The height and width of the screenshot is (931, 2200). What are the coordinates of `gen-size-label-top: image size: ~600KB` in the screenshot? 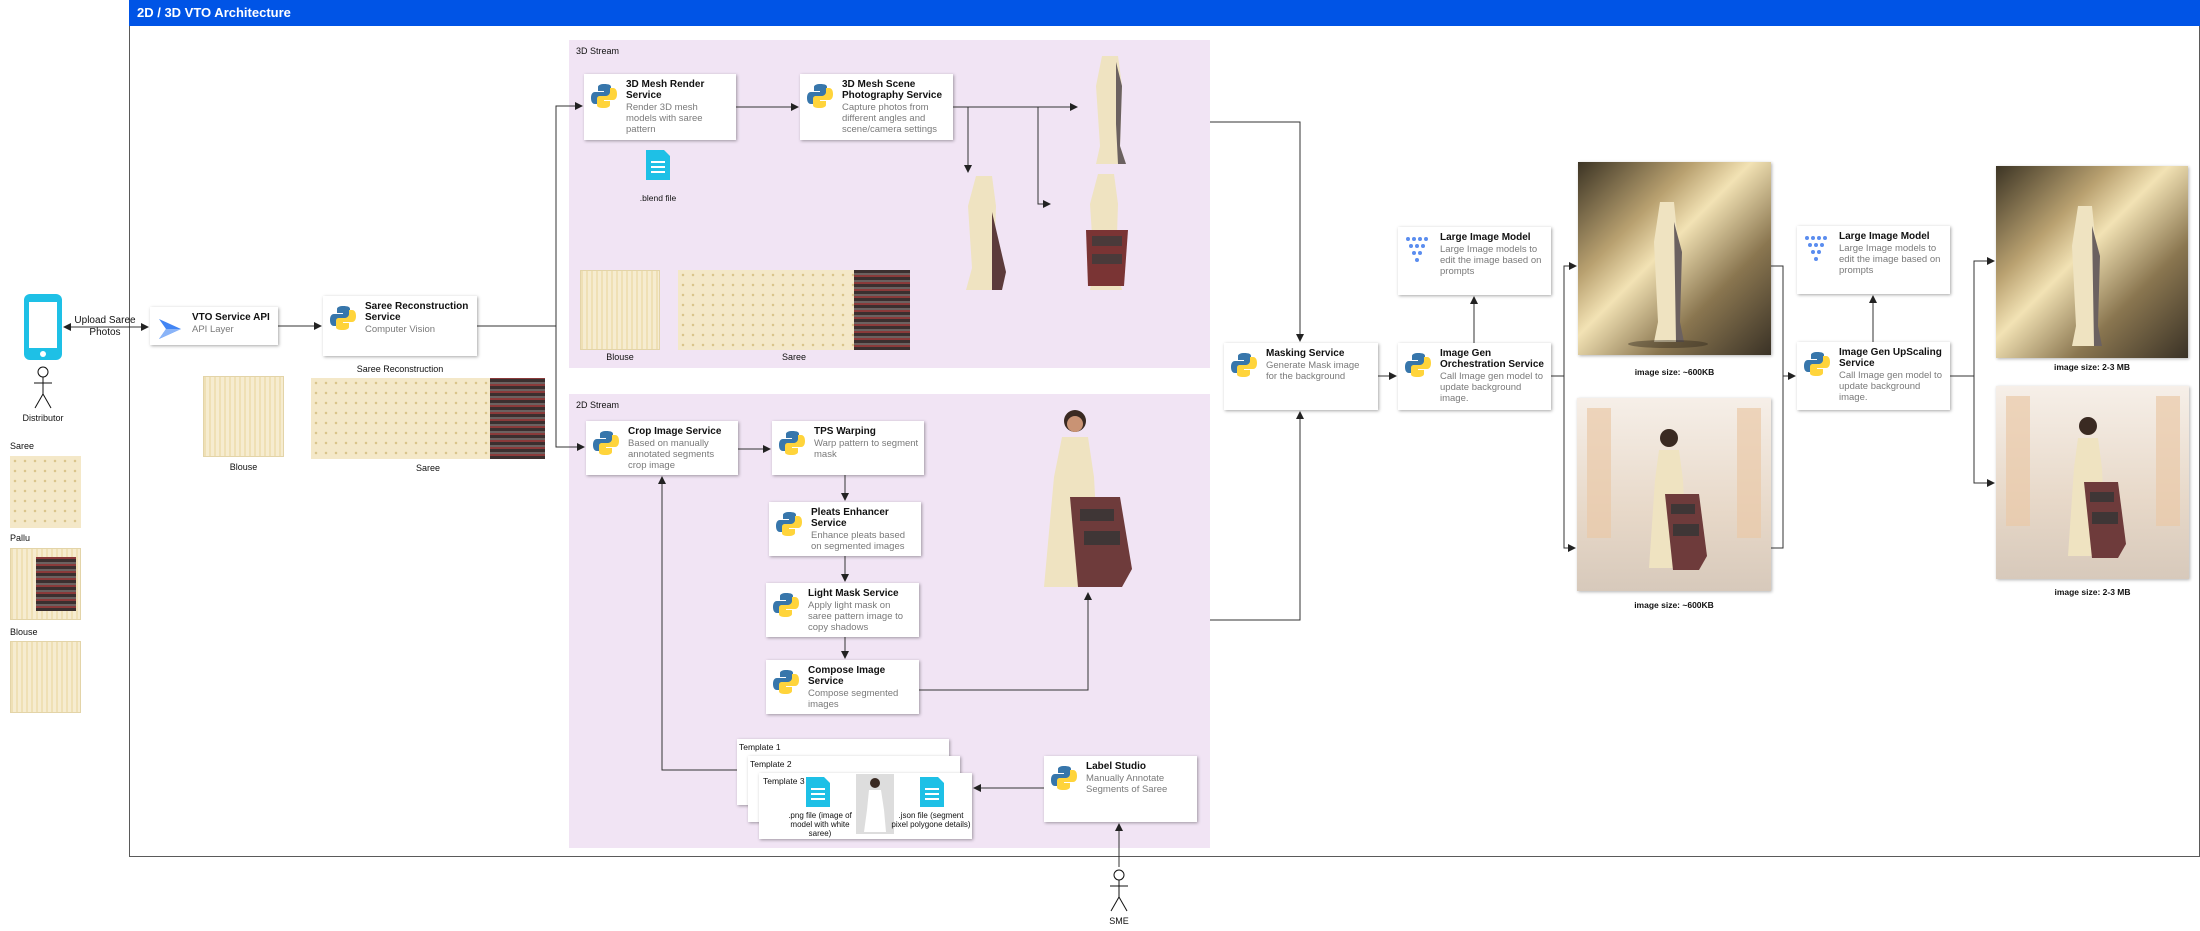 It's located at (1674, 372).